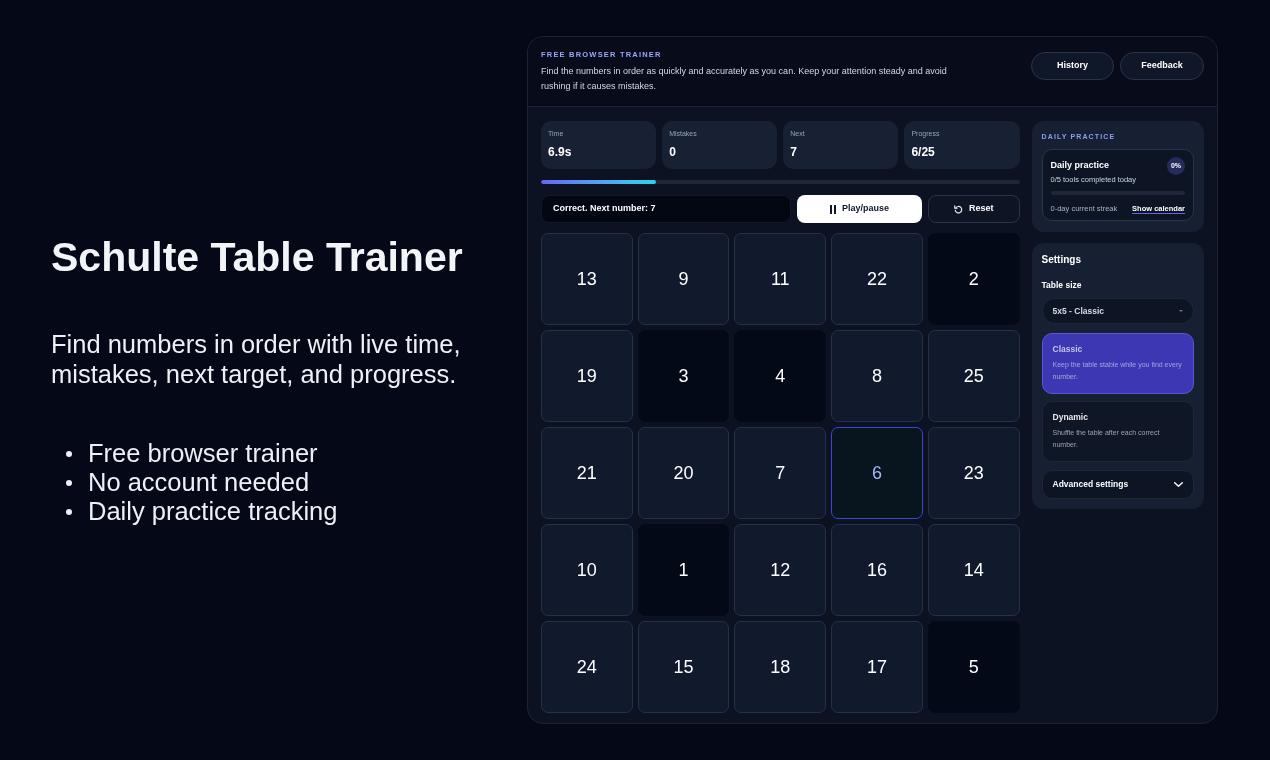 This screenshot has width=1270, height=760. What do you see at coordinates (1117, 484) in the screenshot?
I see `advanced-settings-toggle: Advanced settings` at bounding box center [1117, 484].